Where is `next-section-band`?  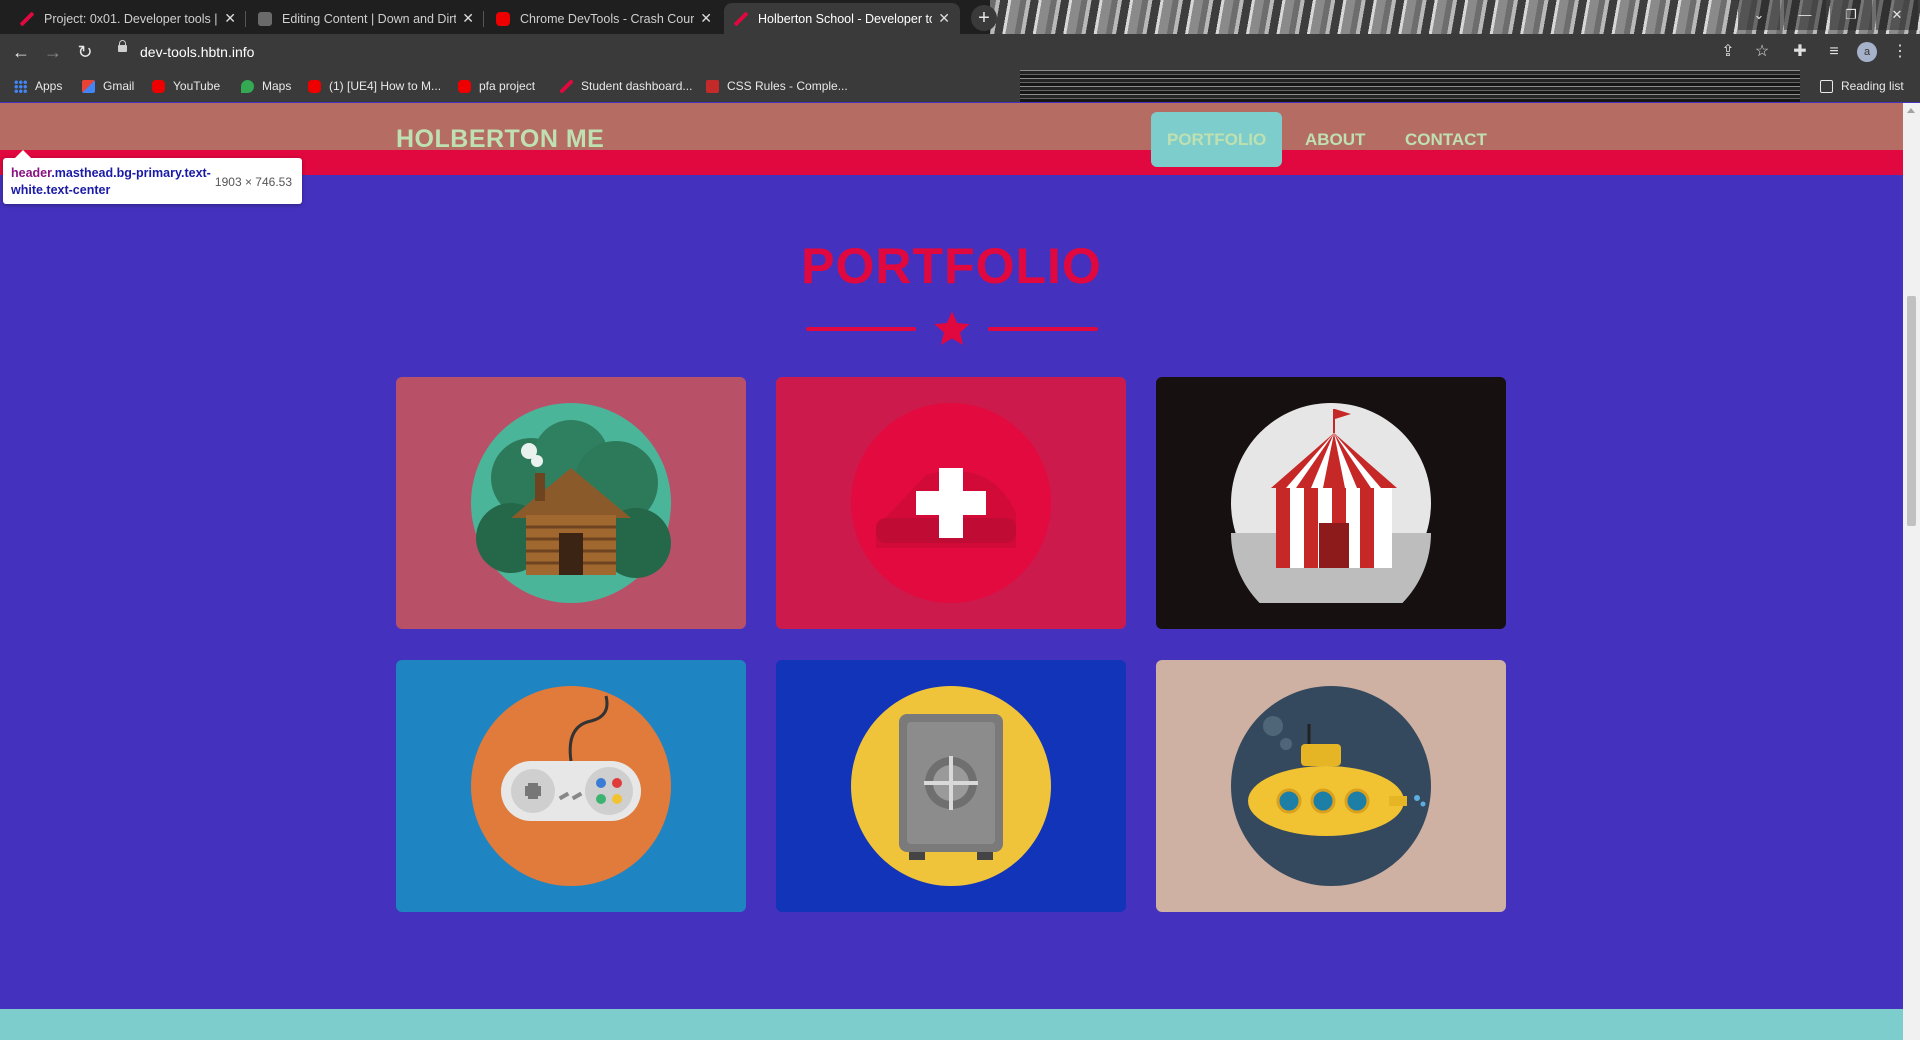
next-section-band is located at coordinates (951, 1024).